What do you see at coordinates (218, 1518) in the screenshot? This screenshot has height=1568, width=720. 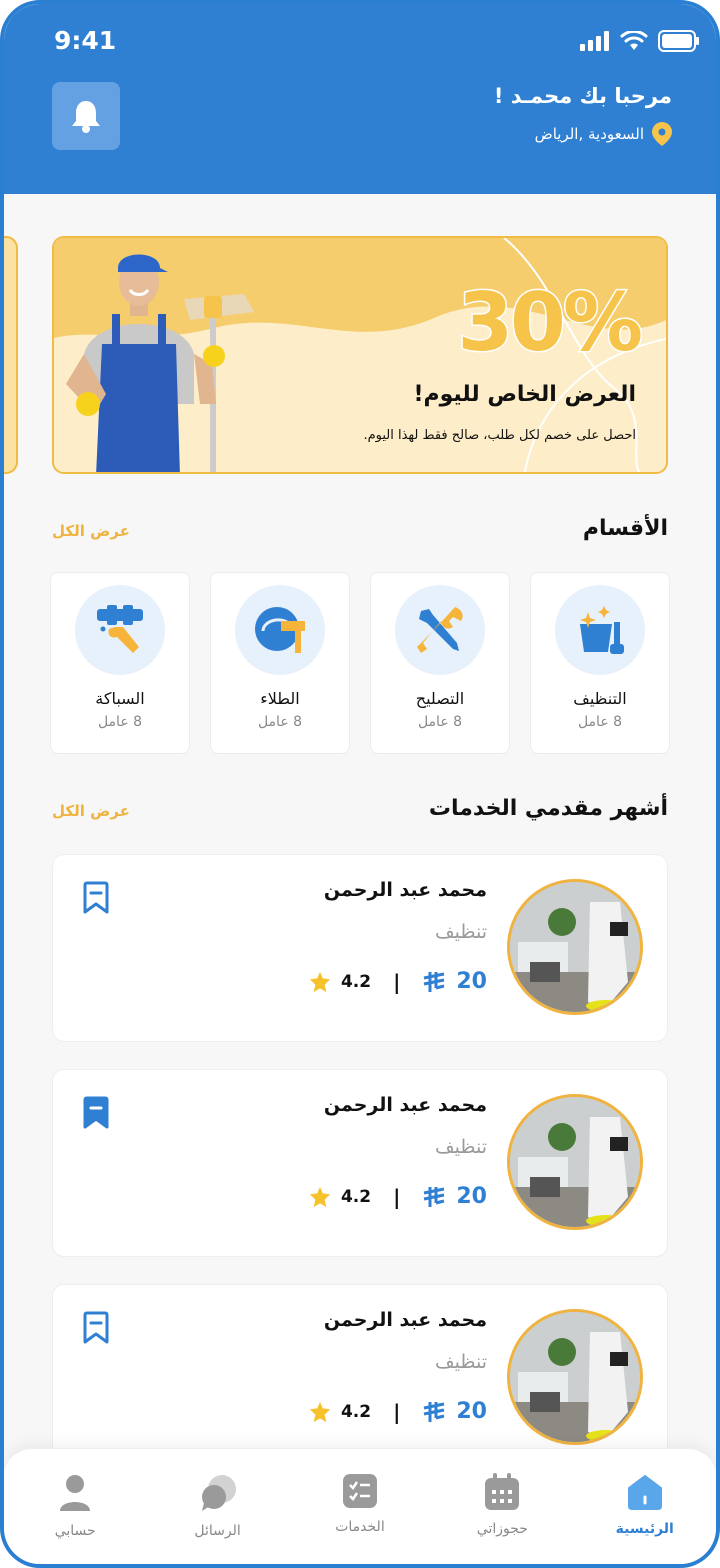 I see `nav-item-messages: الرسائل` at bounding box center [218, 1518].